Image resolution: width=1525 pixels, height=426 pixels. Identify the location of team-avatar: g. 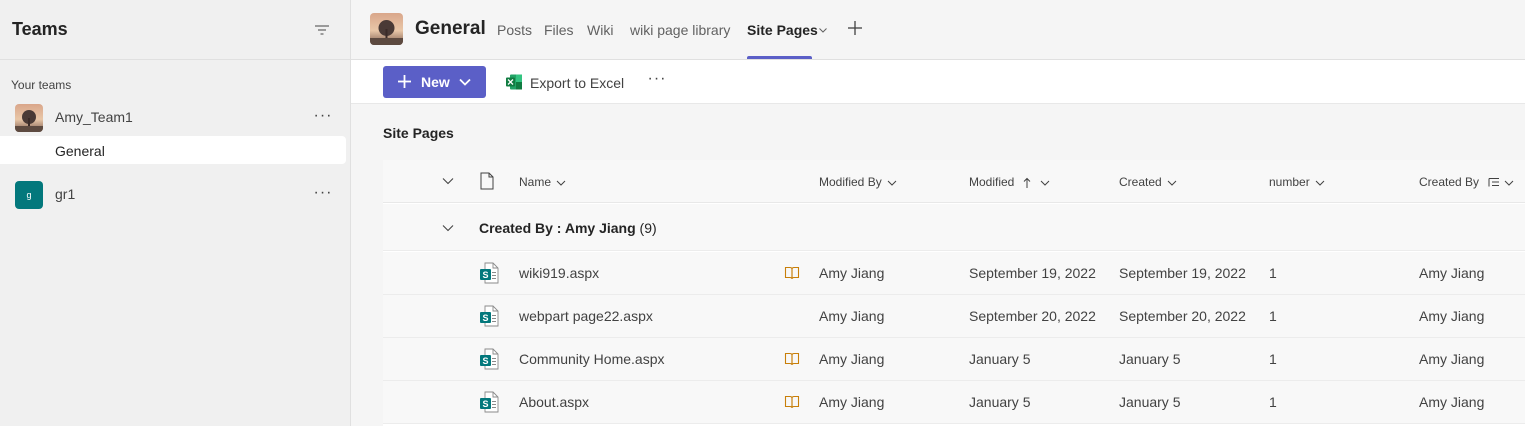
(29, 195).